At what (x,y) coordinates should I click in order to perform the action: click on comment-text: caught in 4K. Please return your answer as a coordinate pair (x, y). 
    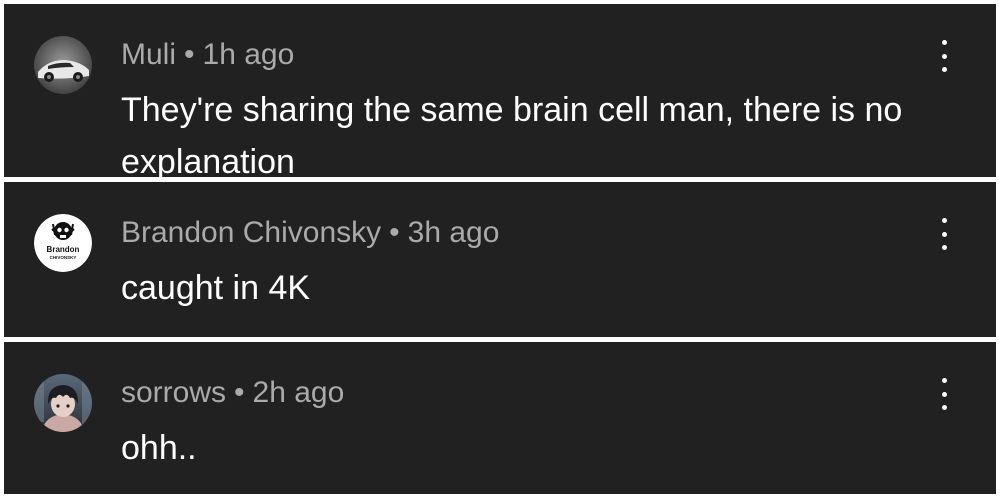
    Looking at the image, I should click on (216, 288).